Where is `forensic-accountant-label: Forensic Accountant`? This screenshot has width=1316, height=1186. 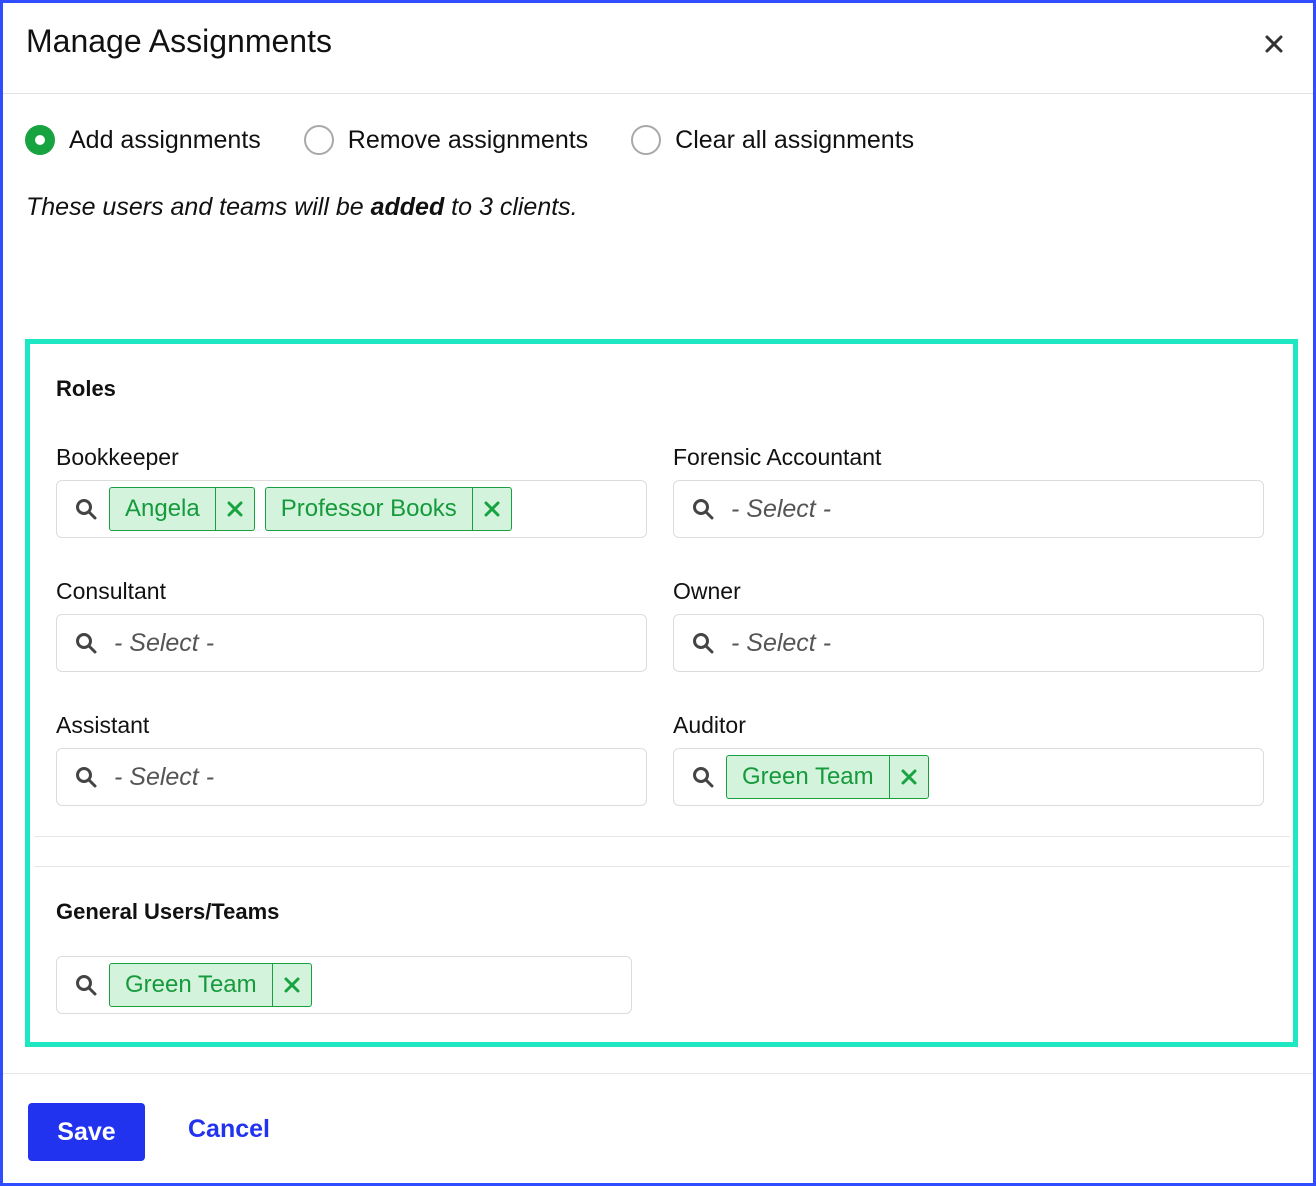 forensic-accountant-label: Forensic Accountant is located at coordinates (777, 457).